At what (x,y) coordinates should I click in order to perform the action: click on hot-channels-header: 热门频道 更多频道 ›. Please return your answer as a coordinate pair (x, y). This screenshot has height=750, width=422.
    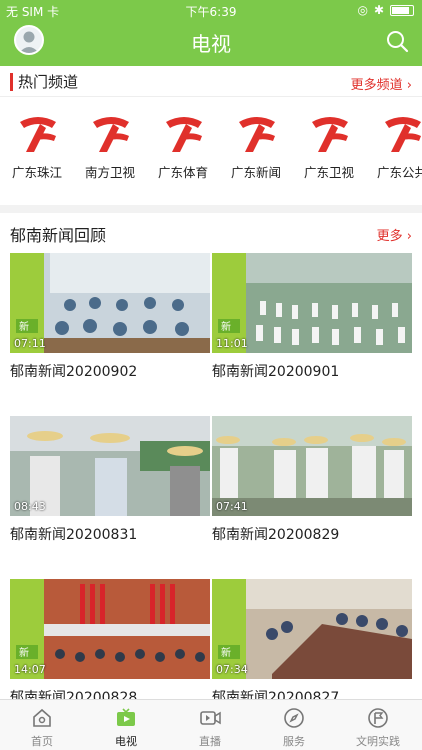
    Looking at the image, I should click on (211, 81).